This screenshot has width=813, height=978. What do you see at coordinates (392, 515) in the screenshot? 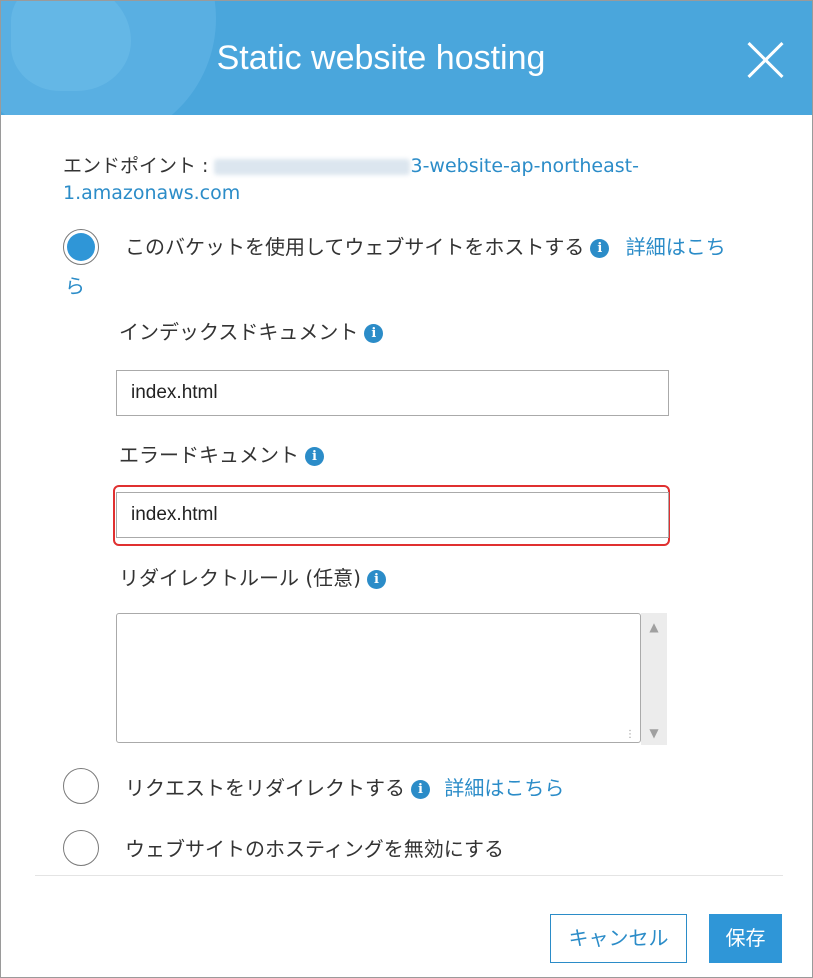
I see `error-document-input: index.html` at bounding box center [392, 515].